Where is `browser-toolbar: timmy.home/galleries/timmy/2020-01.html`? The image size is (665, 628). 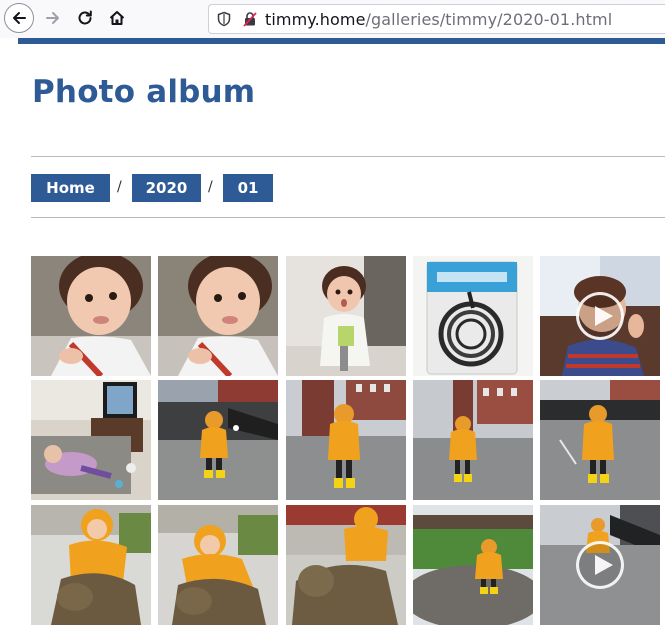
browser-toolbar: timmy.home/galleries/timmy/2020-01.html is located at coordinates (332, 19).